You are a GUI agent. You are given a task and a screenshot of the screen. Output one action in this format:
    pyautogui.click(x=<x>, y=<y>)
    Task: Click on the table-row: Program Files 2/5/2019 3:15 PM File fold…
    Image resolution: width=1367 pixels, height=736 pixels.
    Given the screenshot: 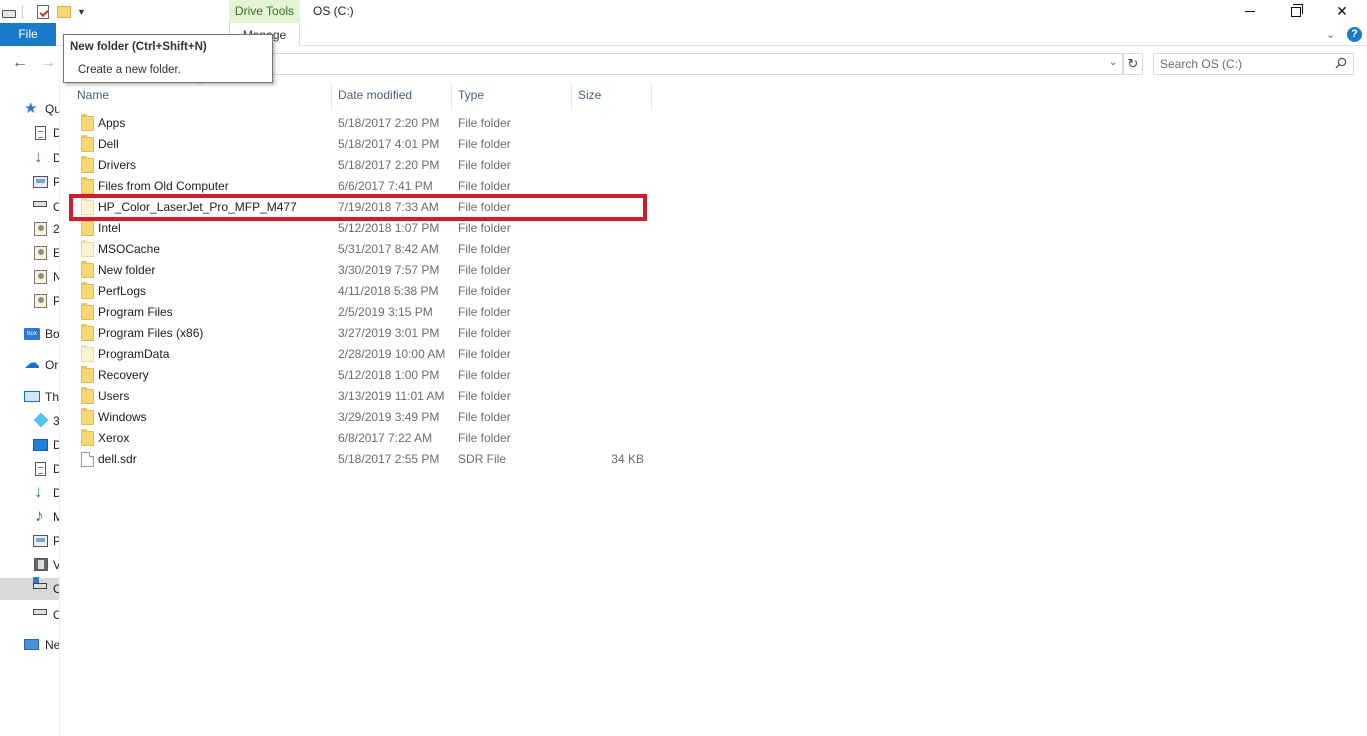 What is the action you would take?
    pyautogui.click(x=364, y=312)
    